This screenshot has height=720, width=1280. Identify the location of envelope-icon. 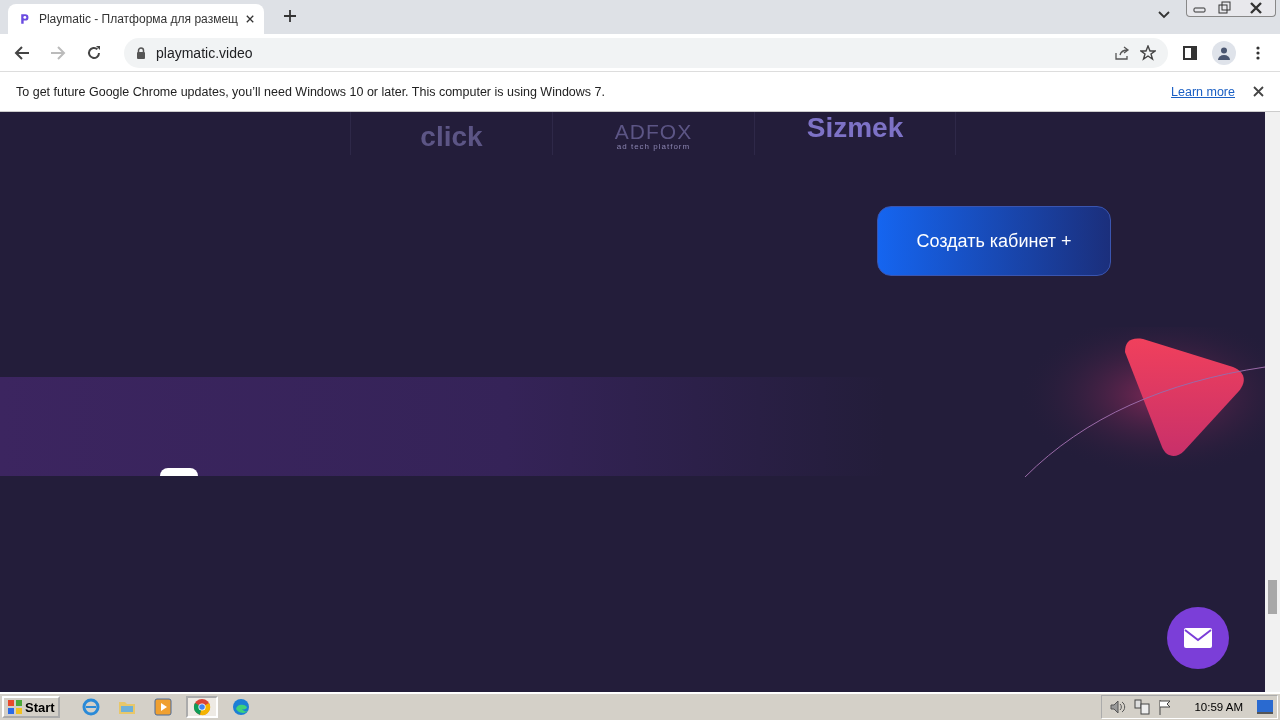
(1198, 638).